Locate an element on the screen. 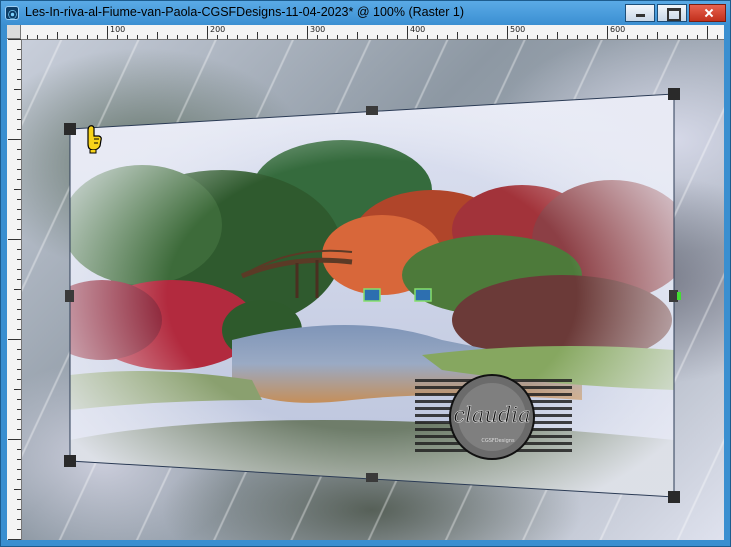 The image size is (731, 547). pivot-point is located at coordinates (372, 295).